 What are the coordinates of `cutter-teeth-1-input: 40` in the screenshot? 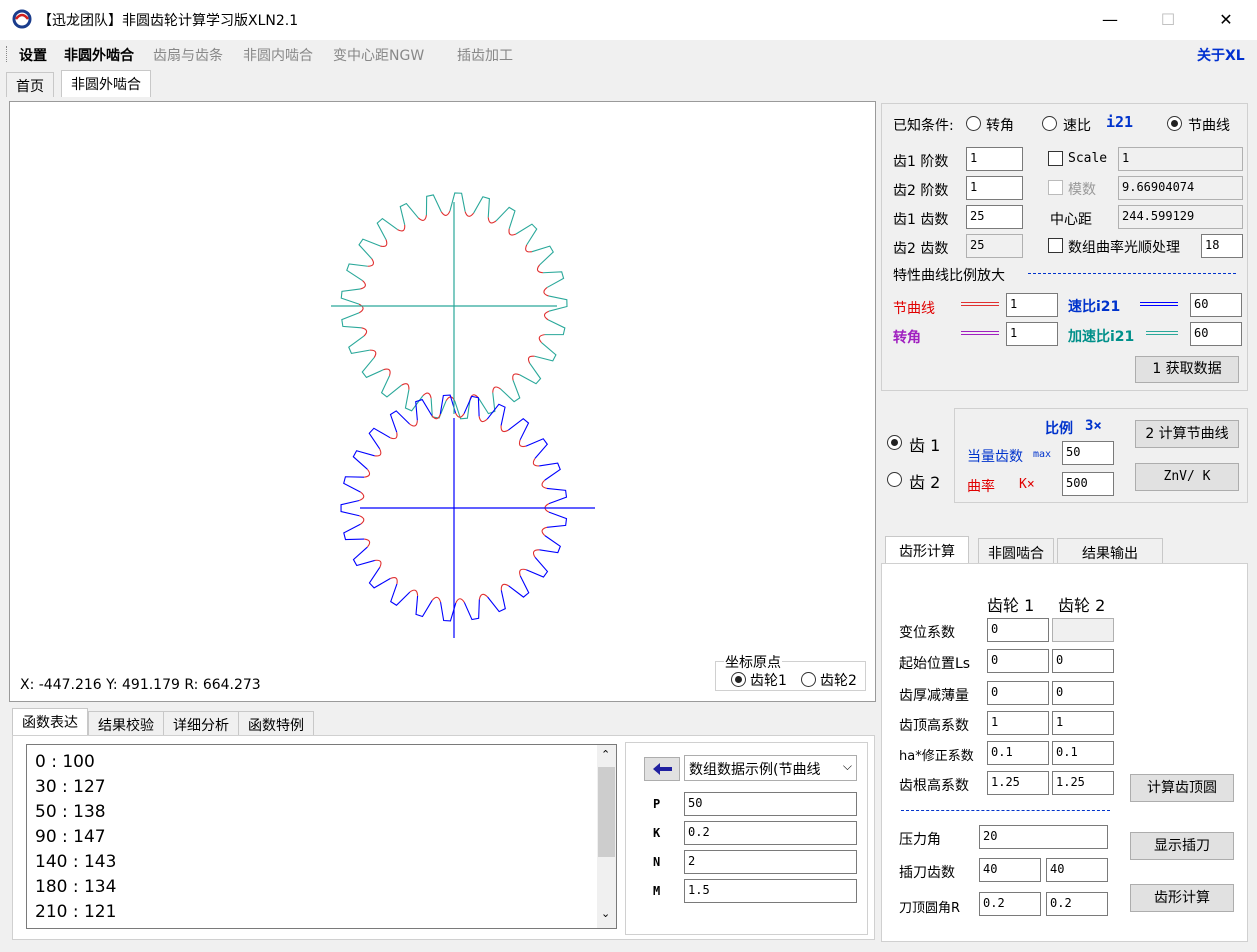 It's located at (1010, 870).